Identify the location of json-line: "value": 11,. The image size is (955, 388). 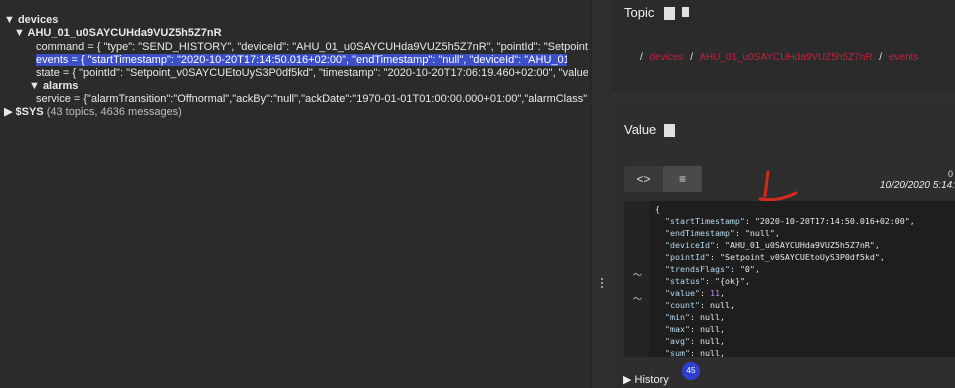
(695, 293).